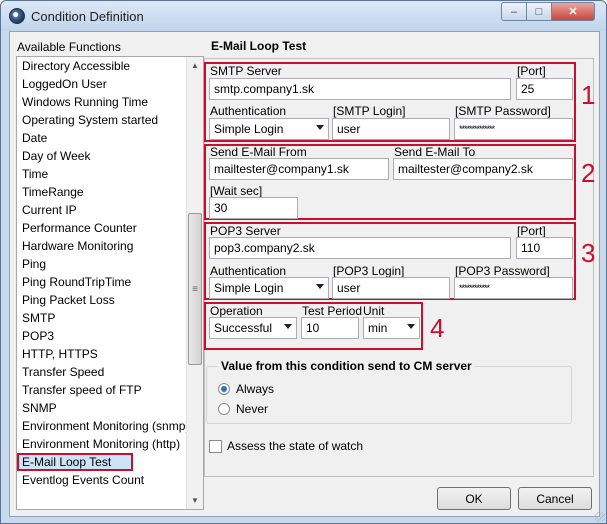  Describe the element at coordinates (102, 408) in the screenshot. I see `list-item: SNMP` at that location.